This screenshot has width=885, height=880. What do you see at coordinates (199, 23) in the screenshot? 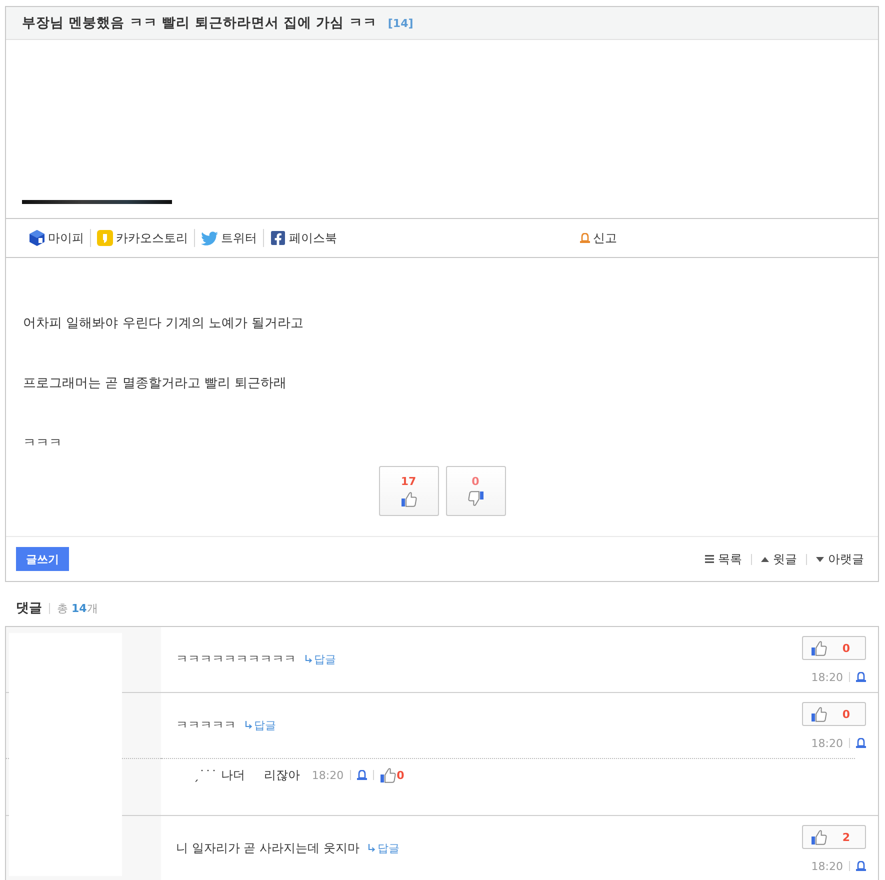
I see `post-title: 부장님 멘붕했음 ㅋㅋ 빨리 퇴근하라면서 집에 가심 ㅋㅋ` at bounding box center [199, 23].